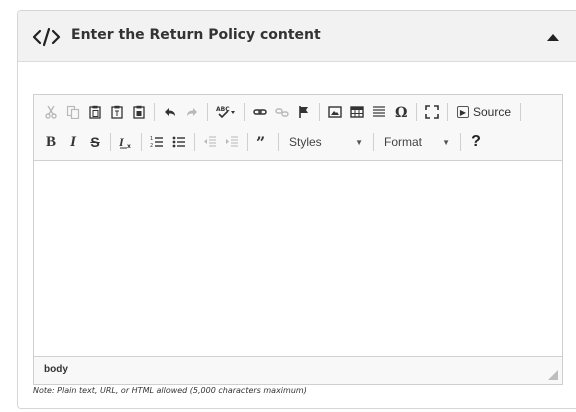  I want to click on editor-status-bar: body, so click(298, 370).